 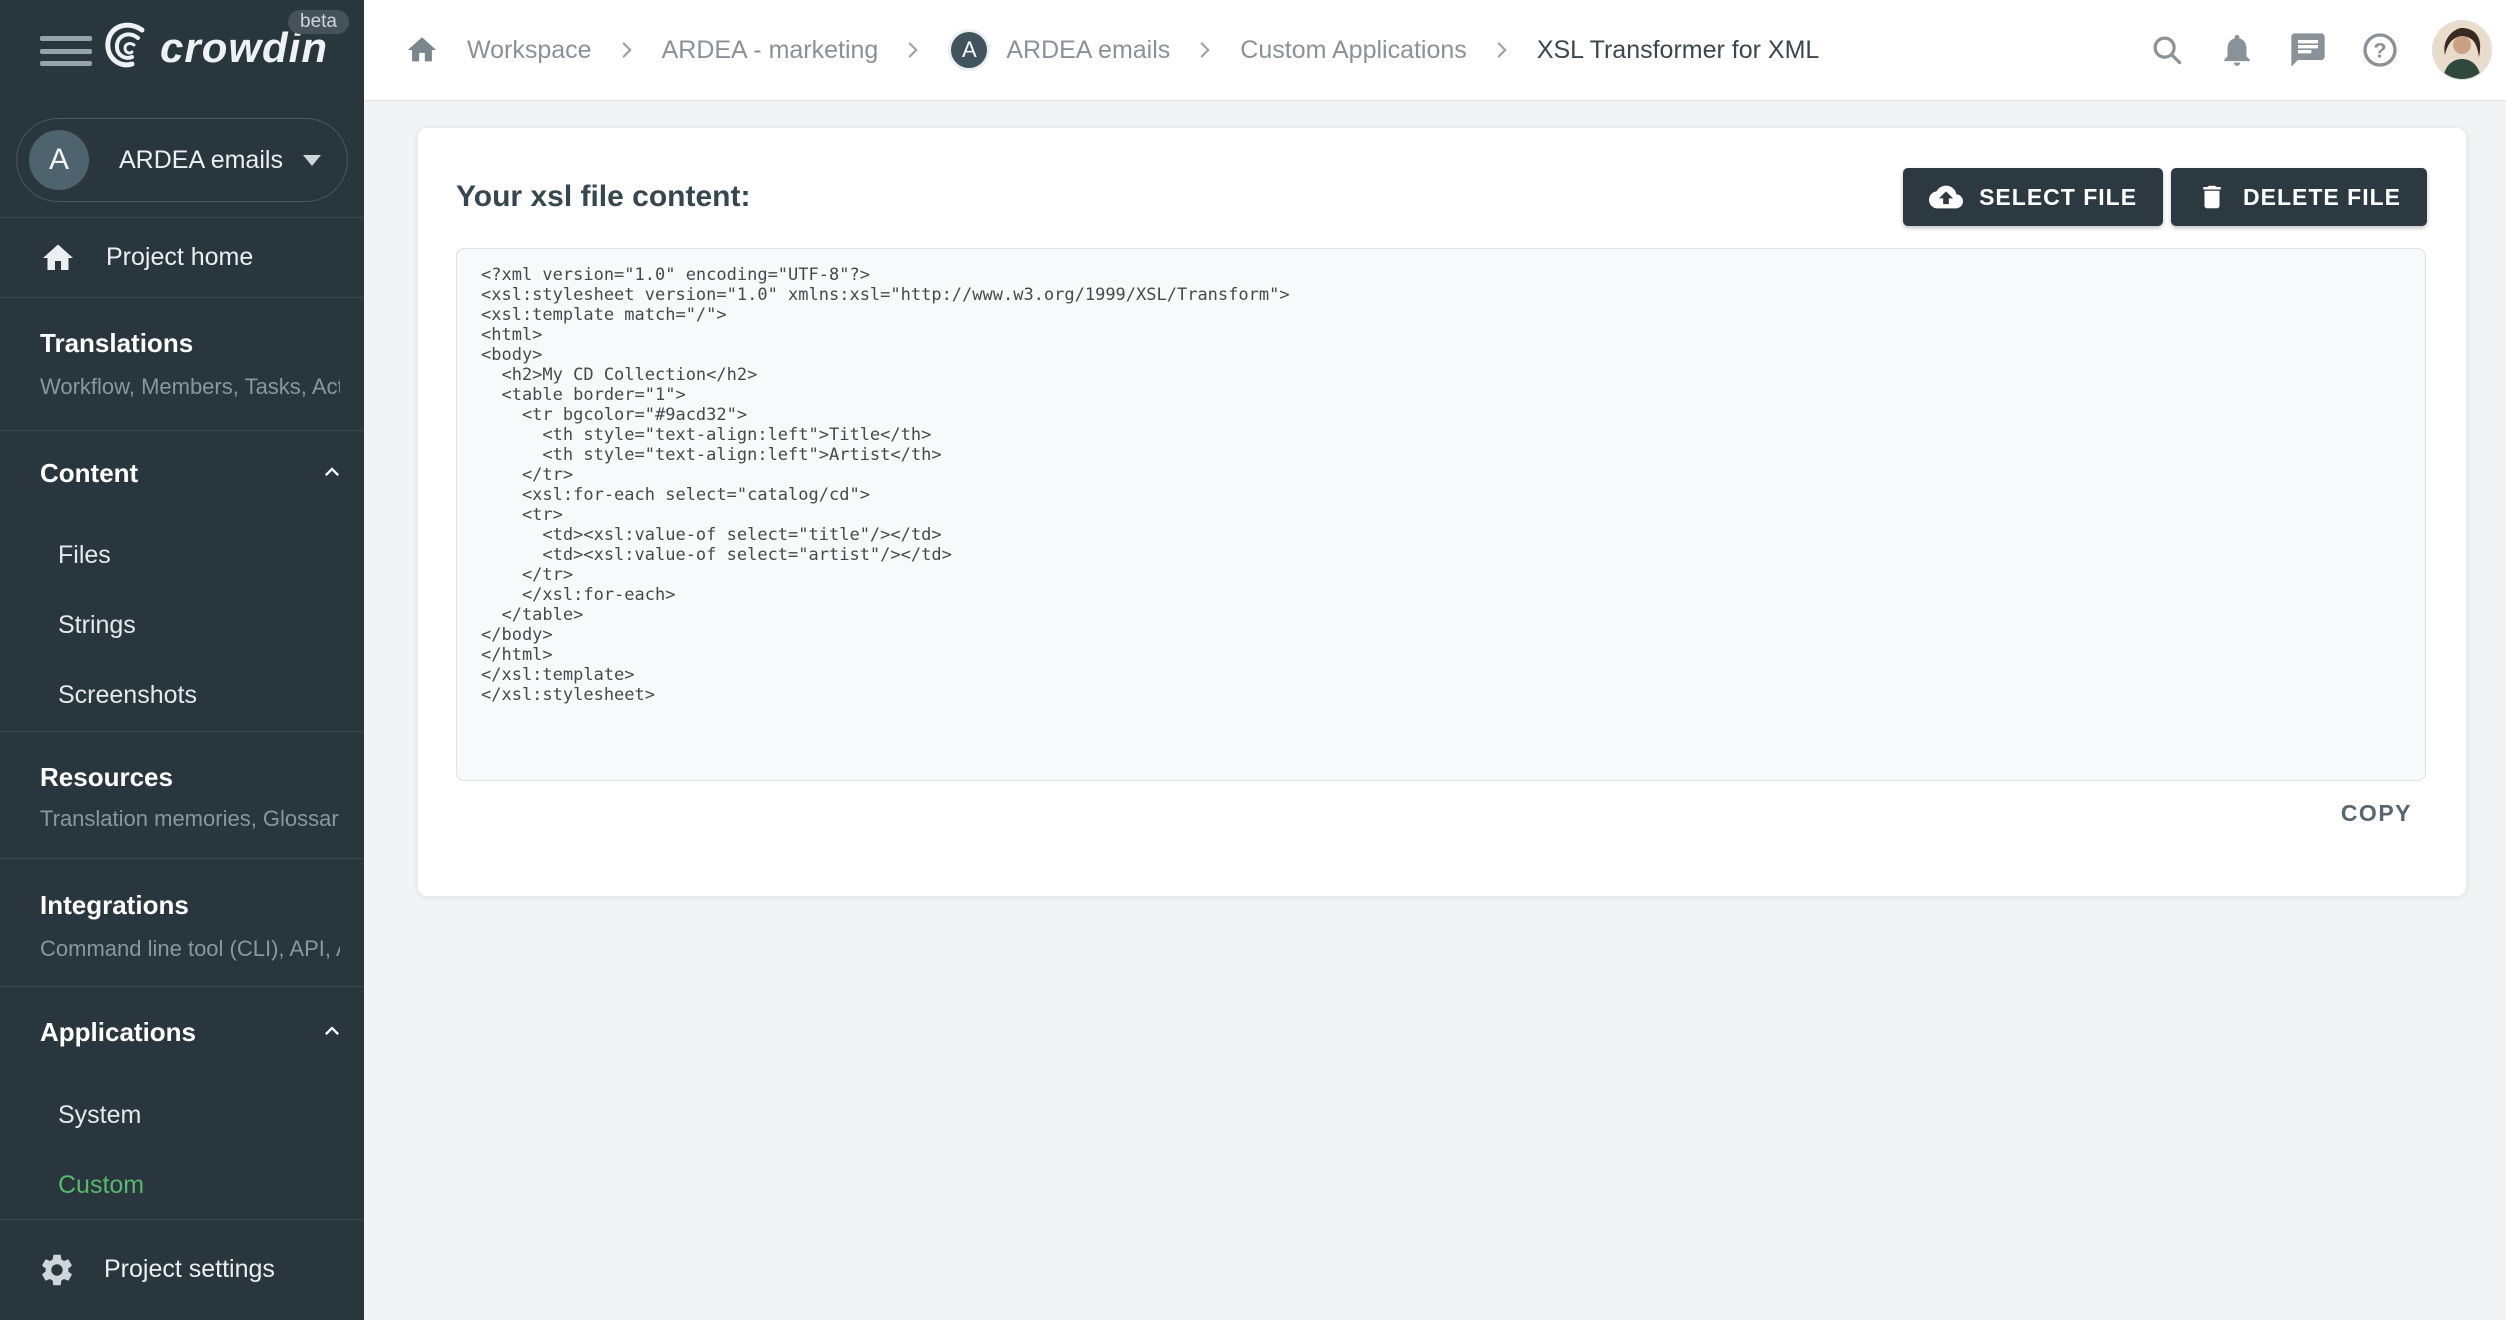 What do you see at coordinates (58, 257) in the screenshot?
I see `home-icon` at bounding box center [58, 257].